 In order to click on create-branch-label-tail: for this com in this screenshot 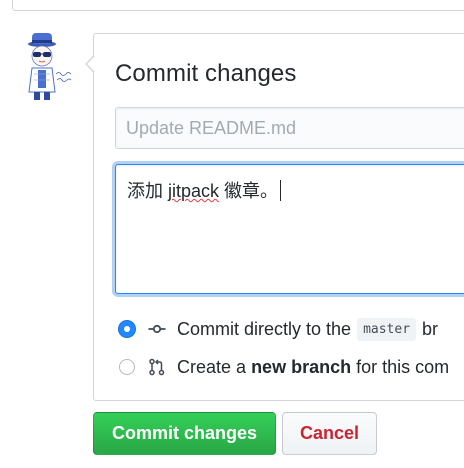, I will do `click(403, 366)`.